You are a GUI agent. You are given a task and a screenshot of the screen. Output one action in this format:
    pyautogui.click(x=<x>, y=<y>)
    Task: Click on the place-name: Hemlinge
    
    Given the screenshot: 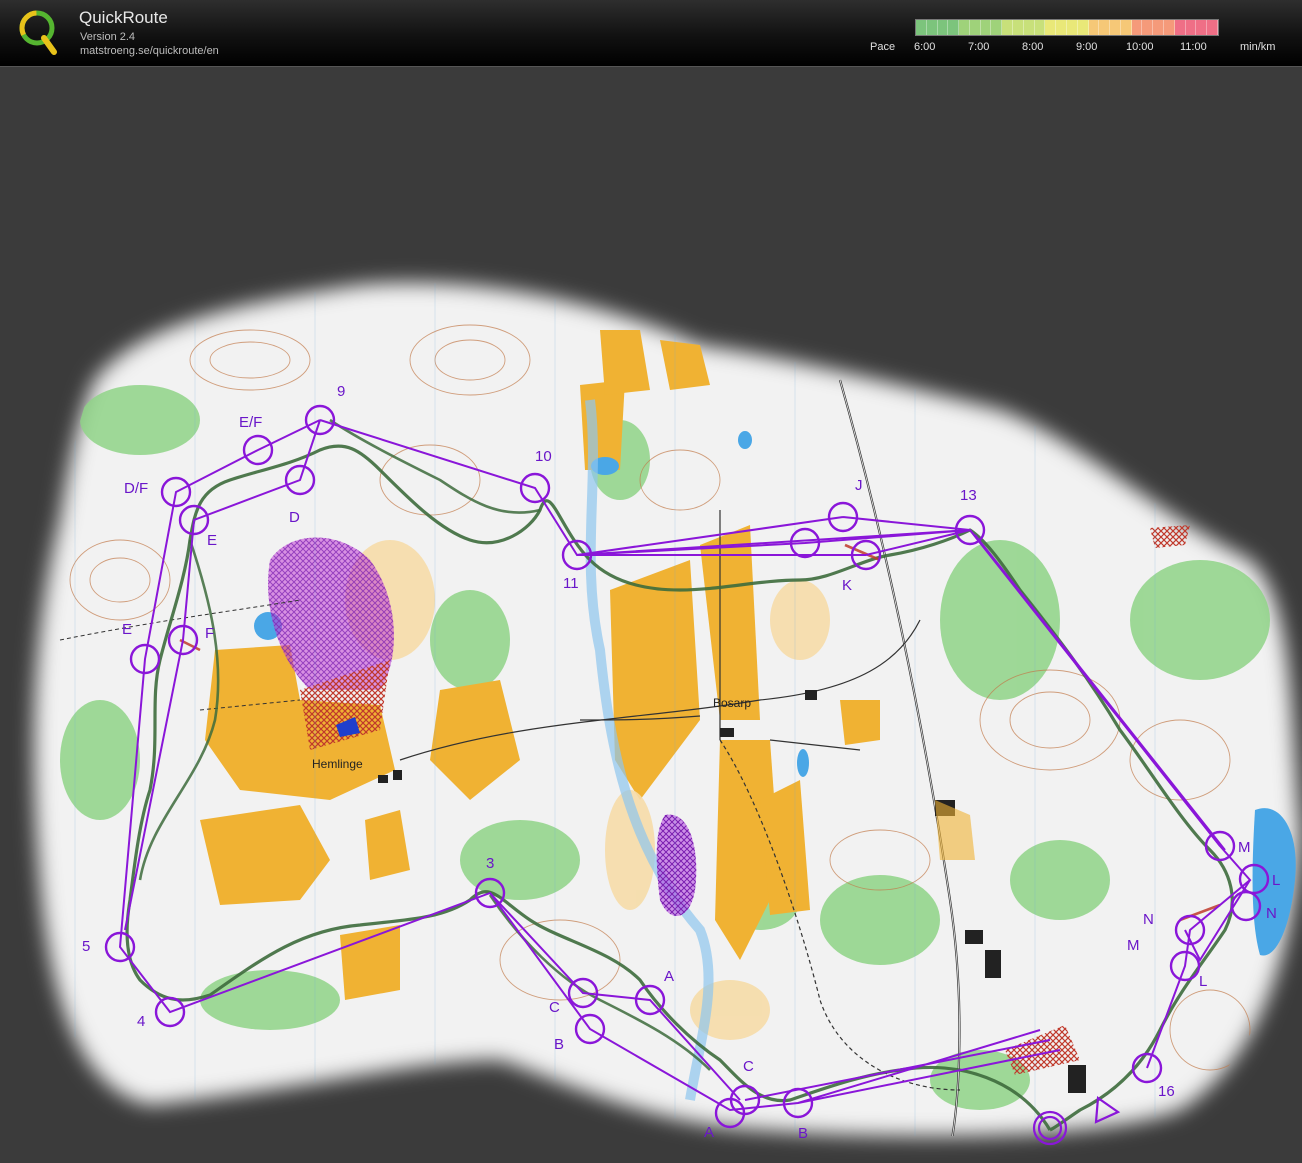 What is the action you would take?
    pyautogui.click(x=337, y=764)
    